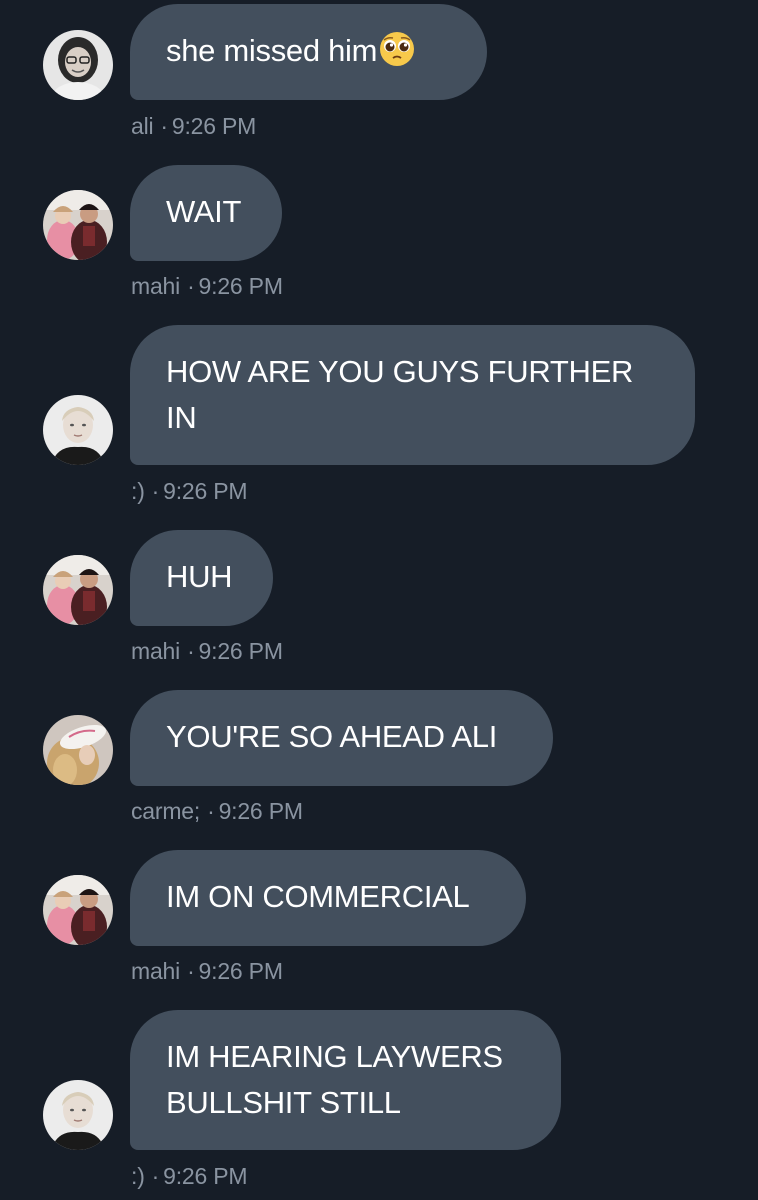  I want to click on message-meta: carme; · 9:26 PM, so click(217, 811).